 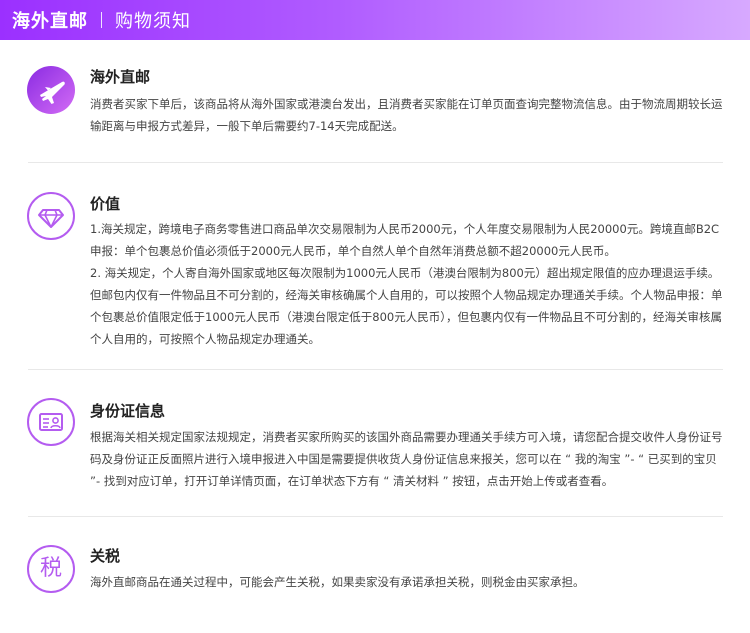 What do you see at coordinates (128, 411) in the screenshot?
I see `section-title: 身份证信息` at bounding box center [128, 411].